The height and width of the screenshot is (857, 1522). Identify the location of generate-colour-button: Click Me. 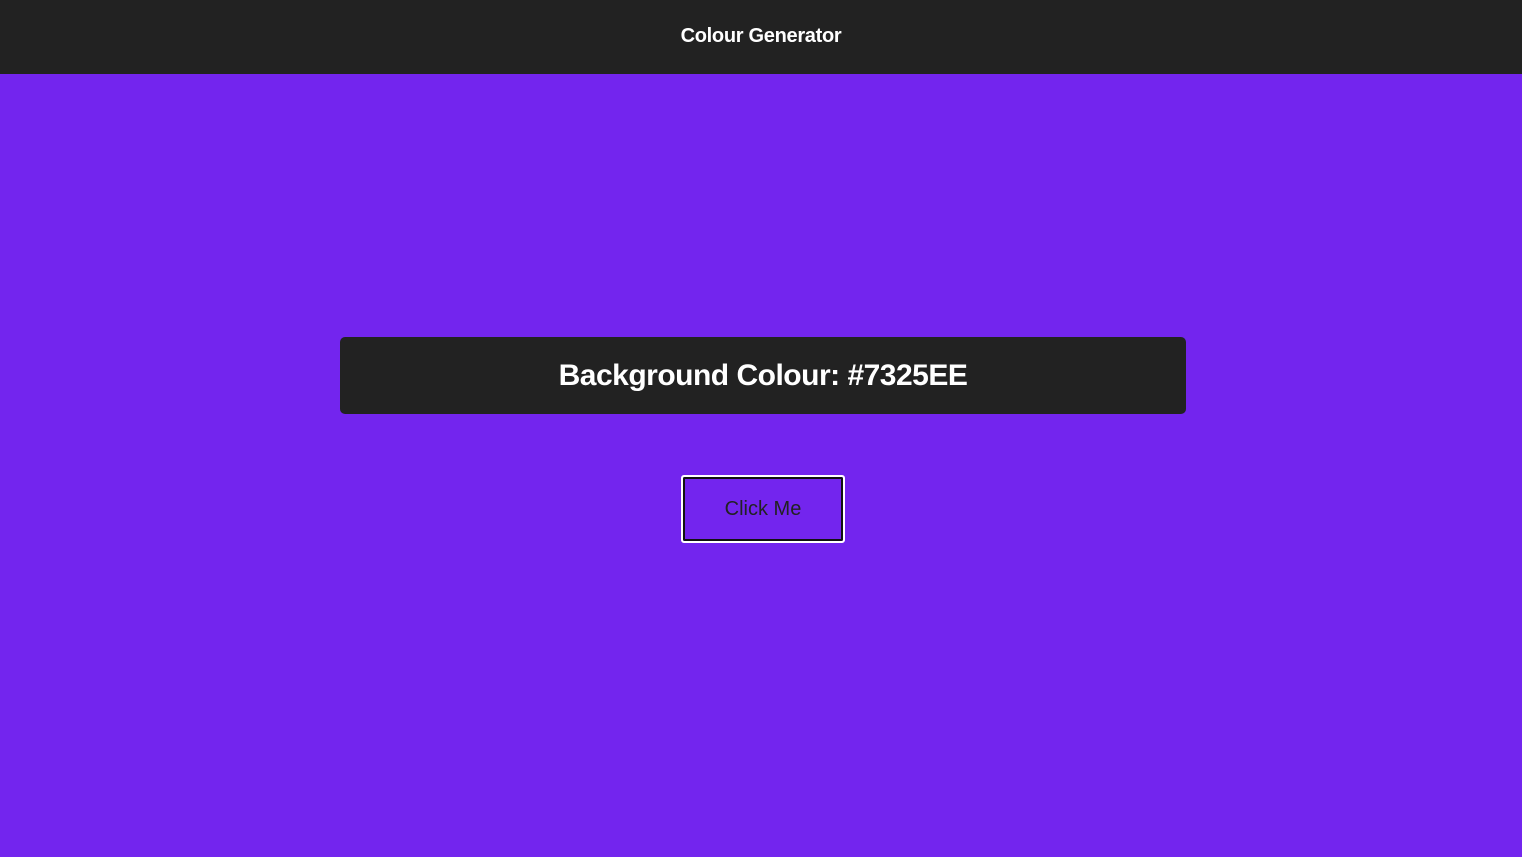
(763, 509).